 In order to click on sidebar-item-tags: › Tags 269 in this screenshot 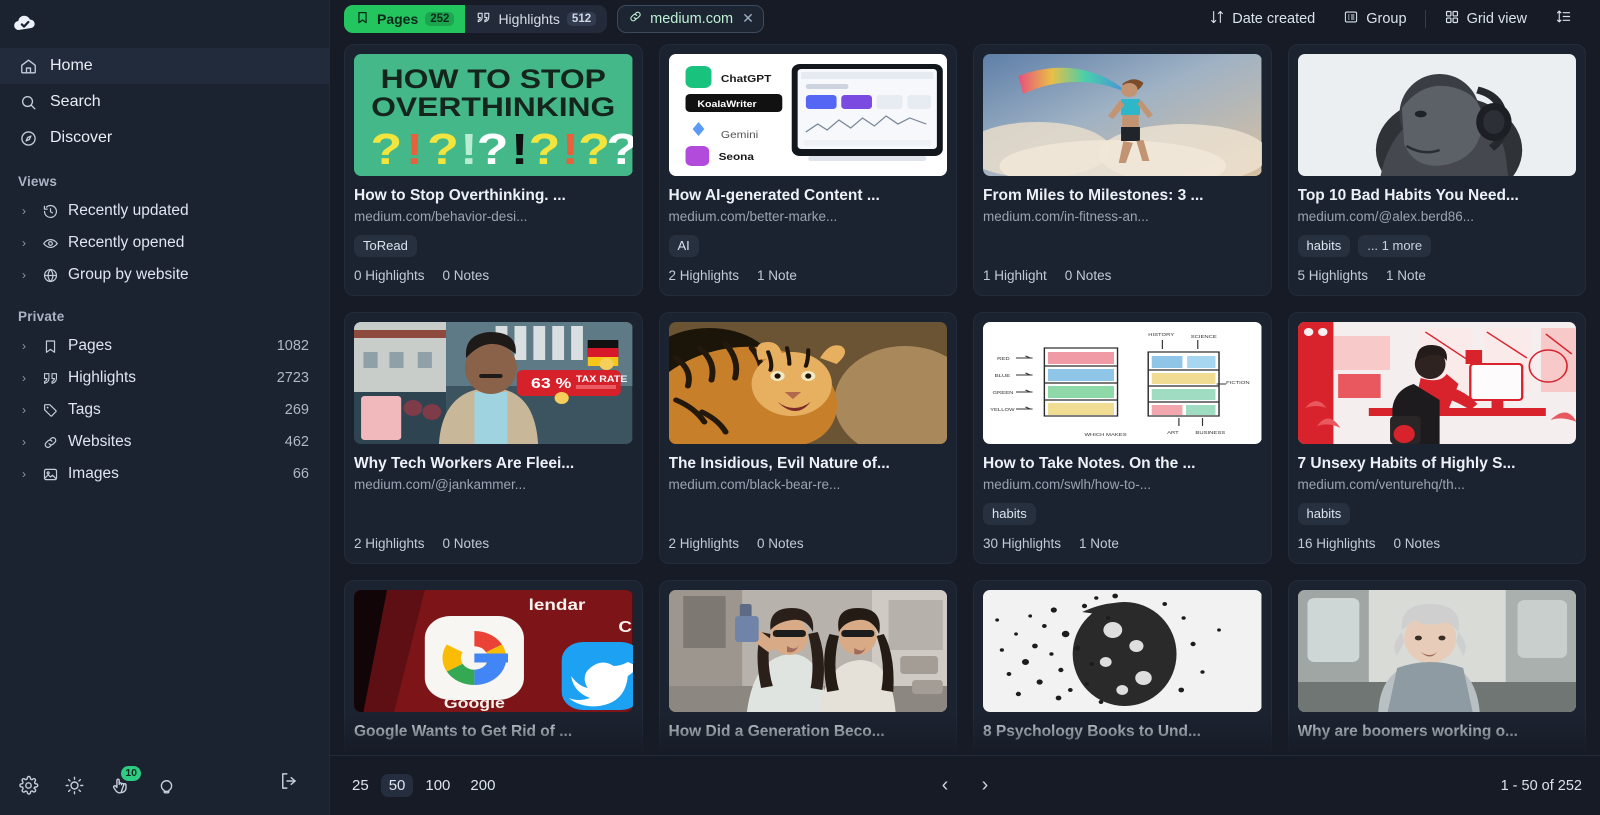, I will do `click(164, 410)`.